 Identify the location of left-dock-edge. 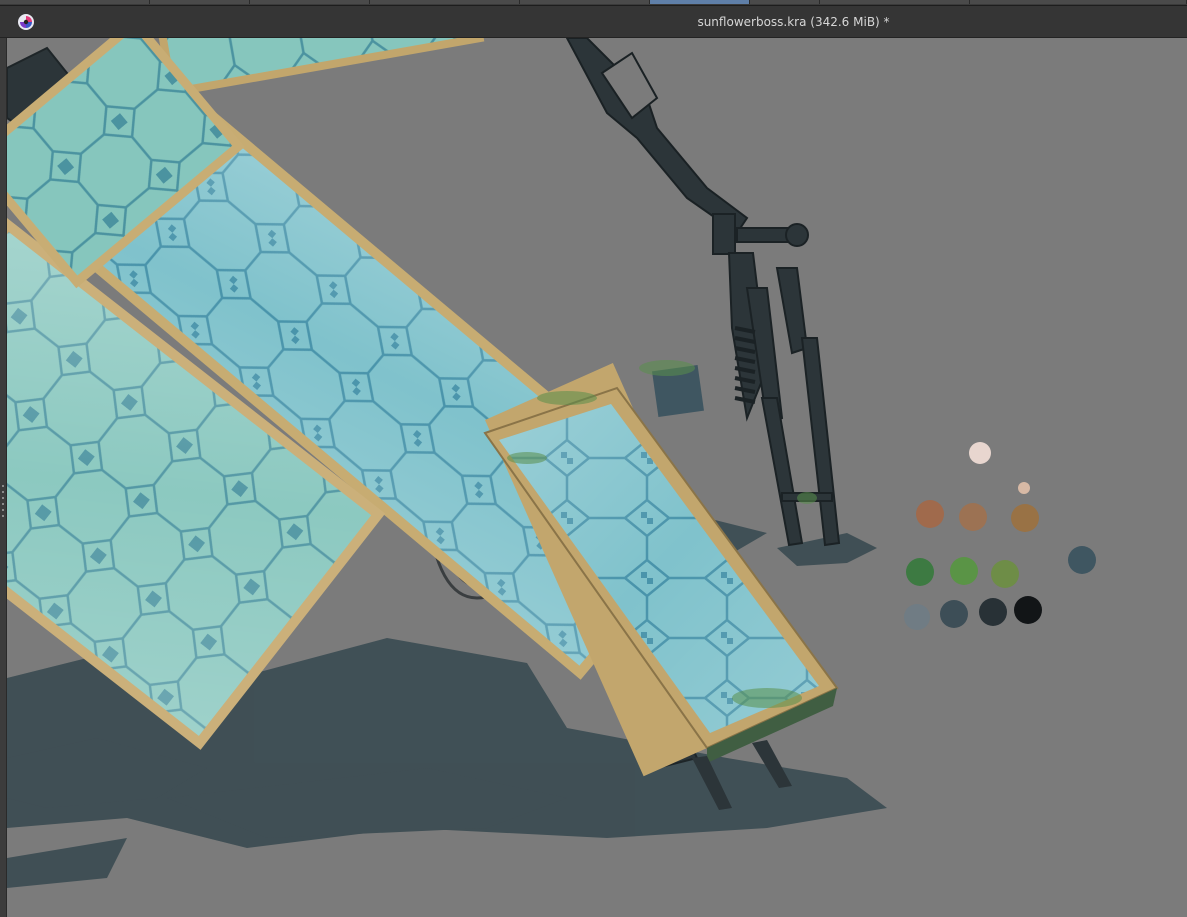
(3, 477).